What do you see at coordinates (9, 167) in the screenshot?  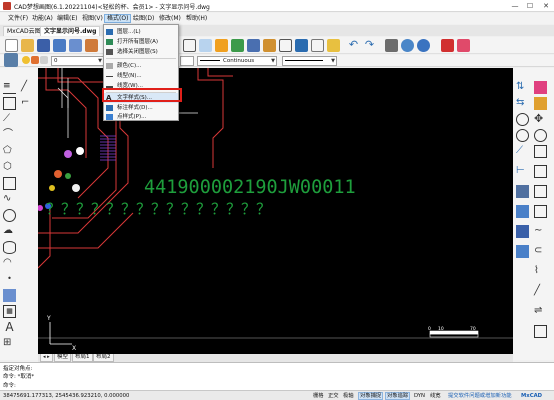 I see `region-icon: ⬡` at bounding box center [9, 167].